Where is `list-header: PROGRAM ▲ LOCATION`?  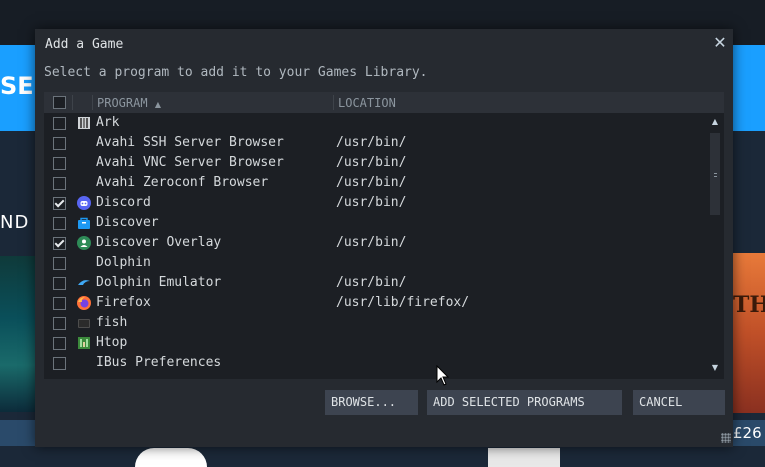 list-header: PROGRAM ▲ LOCATION is located at coordinates (384, 102).